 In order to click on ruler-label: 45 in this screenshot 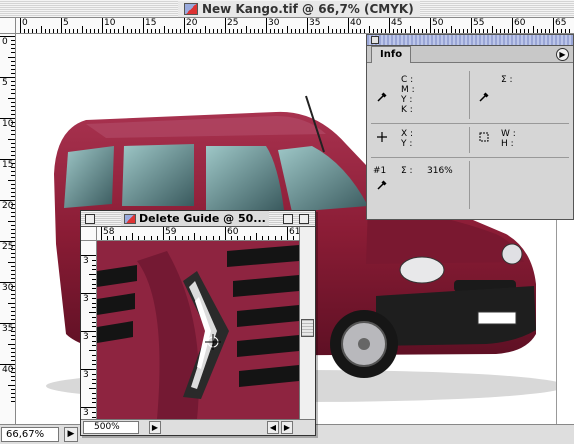, I will do `click(397, 23)`.